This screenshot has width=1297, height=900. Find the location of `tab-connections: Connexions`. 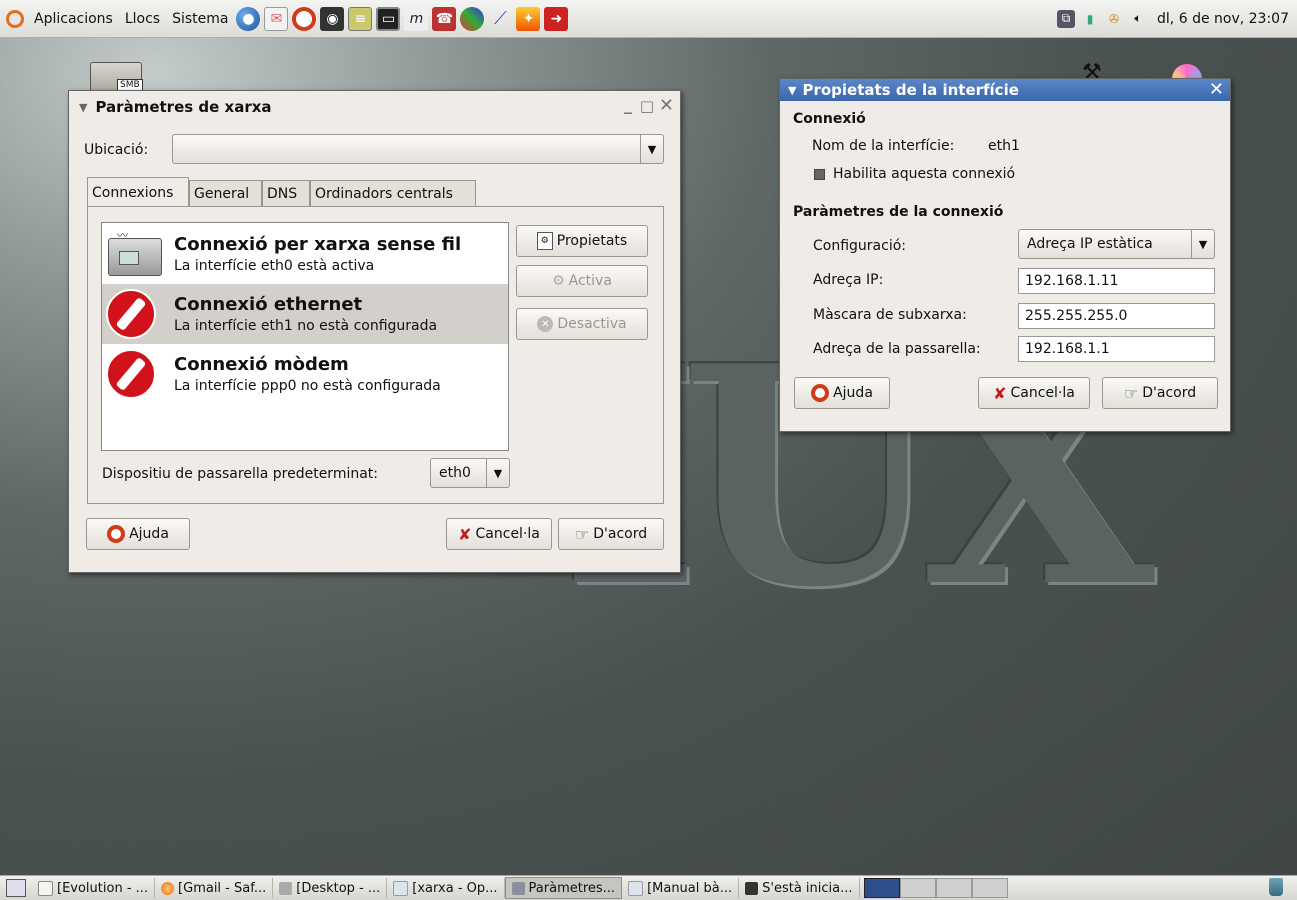

tab-connections: Connexions is located at coordinates (138, 192).